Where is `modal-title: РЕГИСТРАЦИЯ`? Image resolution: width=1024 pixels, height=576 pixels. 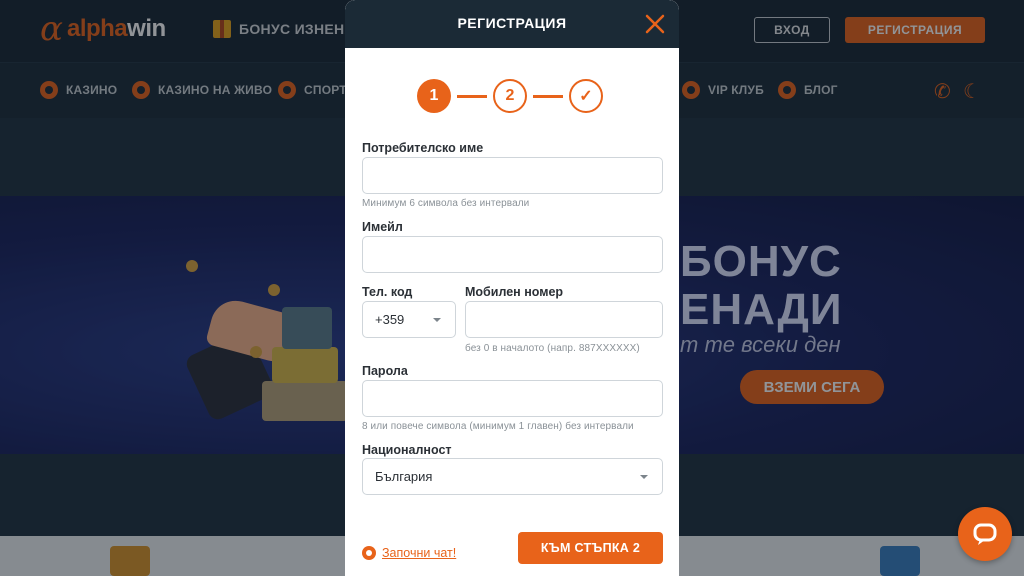 modal-title: РЕГИСТРАЦИЯ is located at coordinates (512, 23).